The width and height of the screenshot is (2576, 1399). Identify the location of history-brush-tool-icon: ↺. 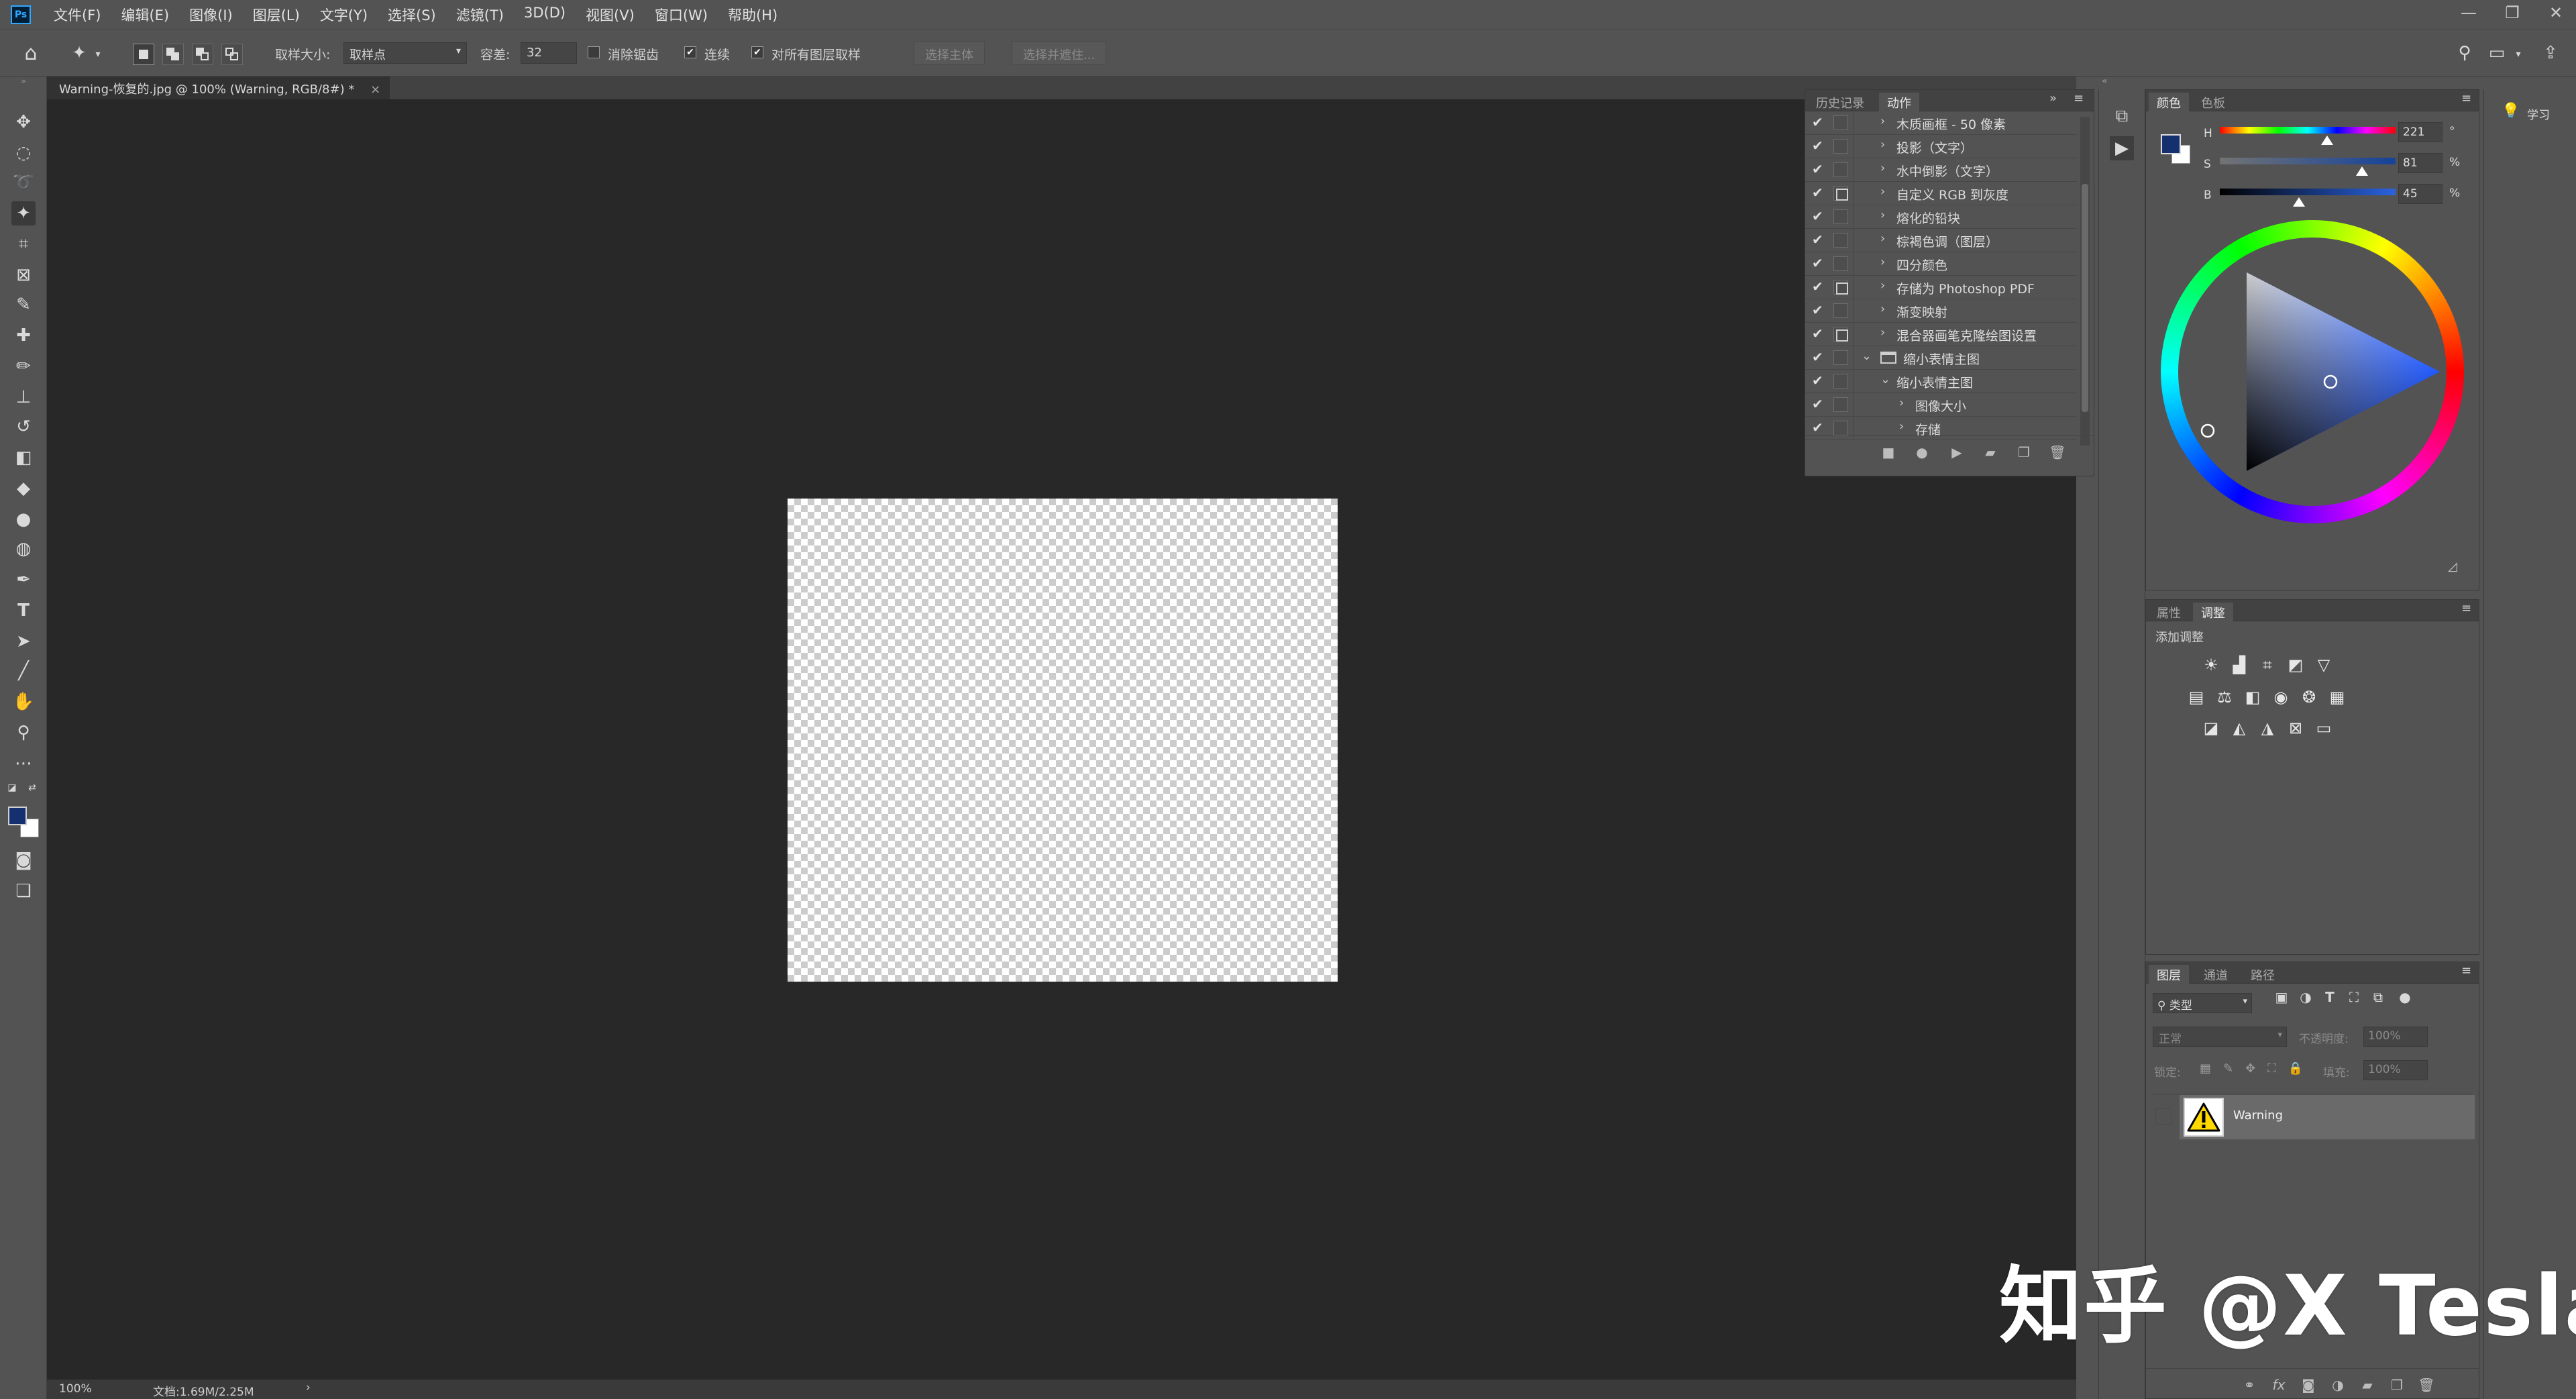
(23, 427).